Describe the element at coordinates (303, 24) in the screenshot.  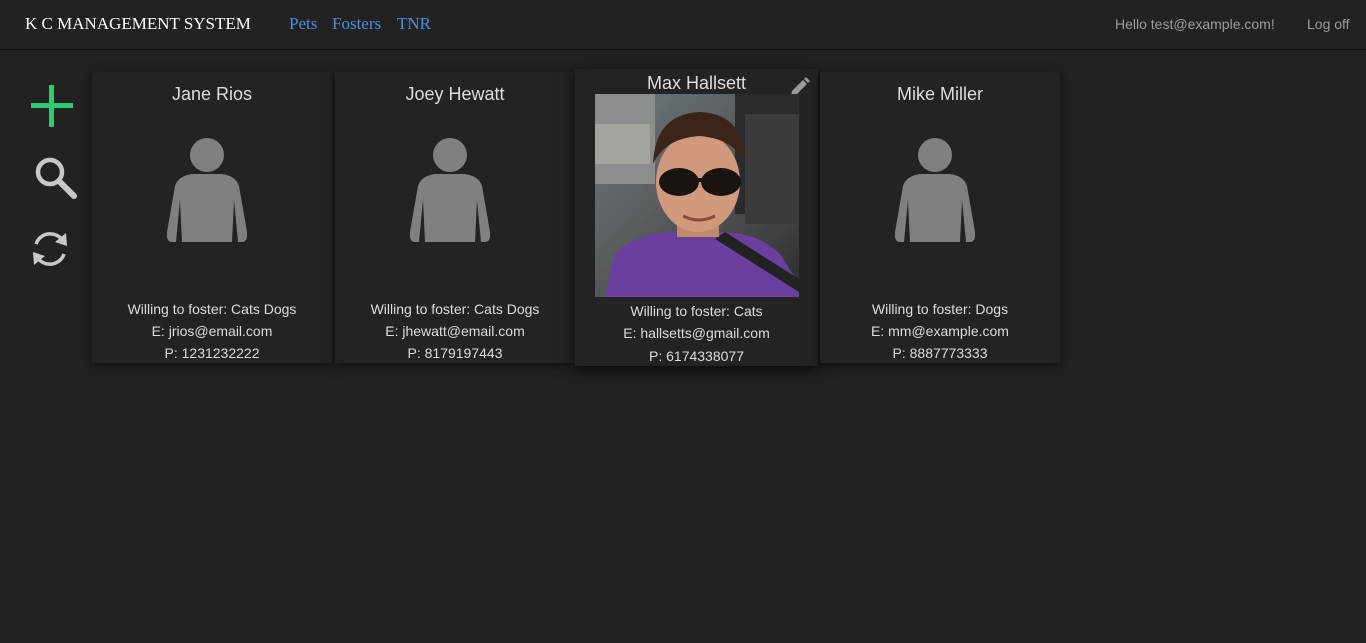
I see `nav-link-pets: Pets` at that location.